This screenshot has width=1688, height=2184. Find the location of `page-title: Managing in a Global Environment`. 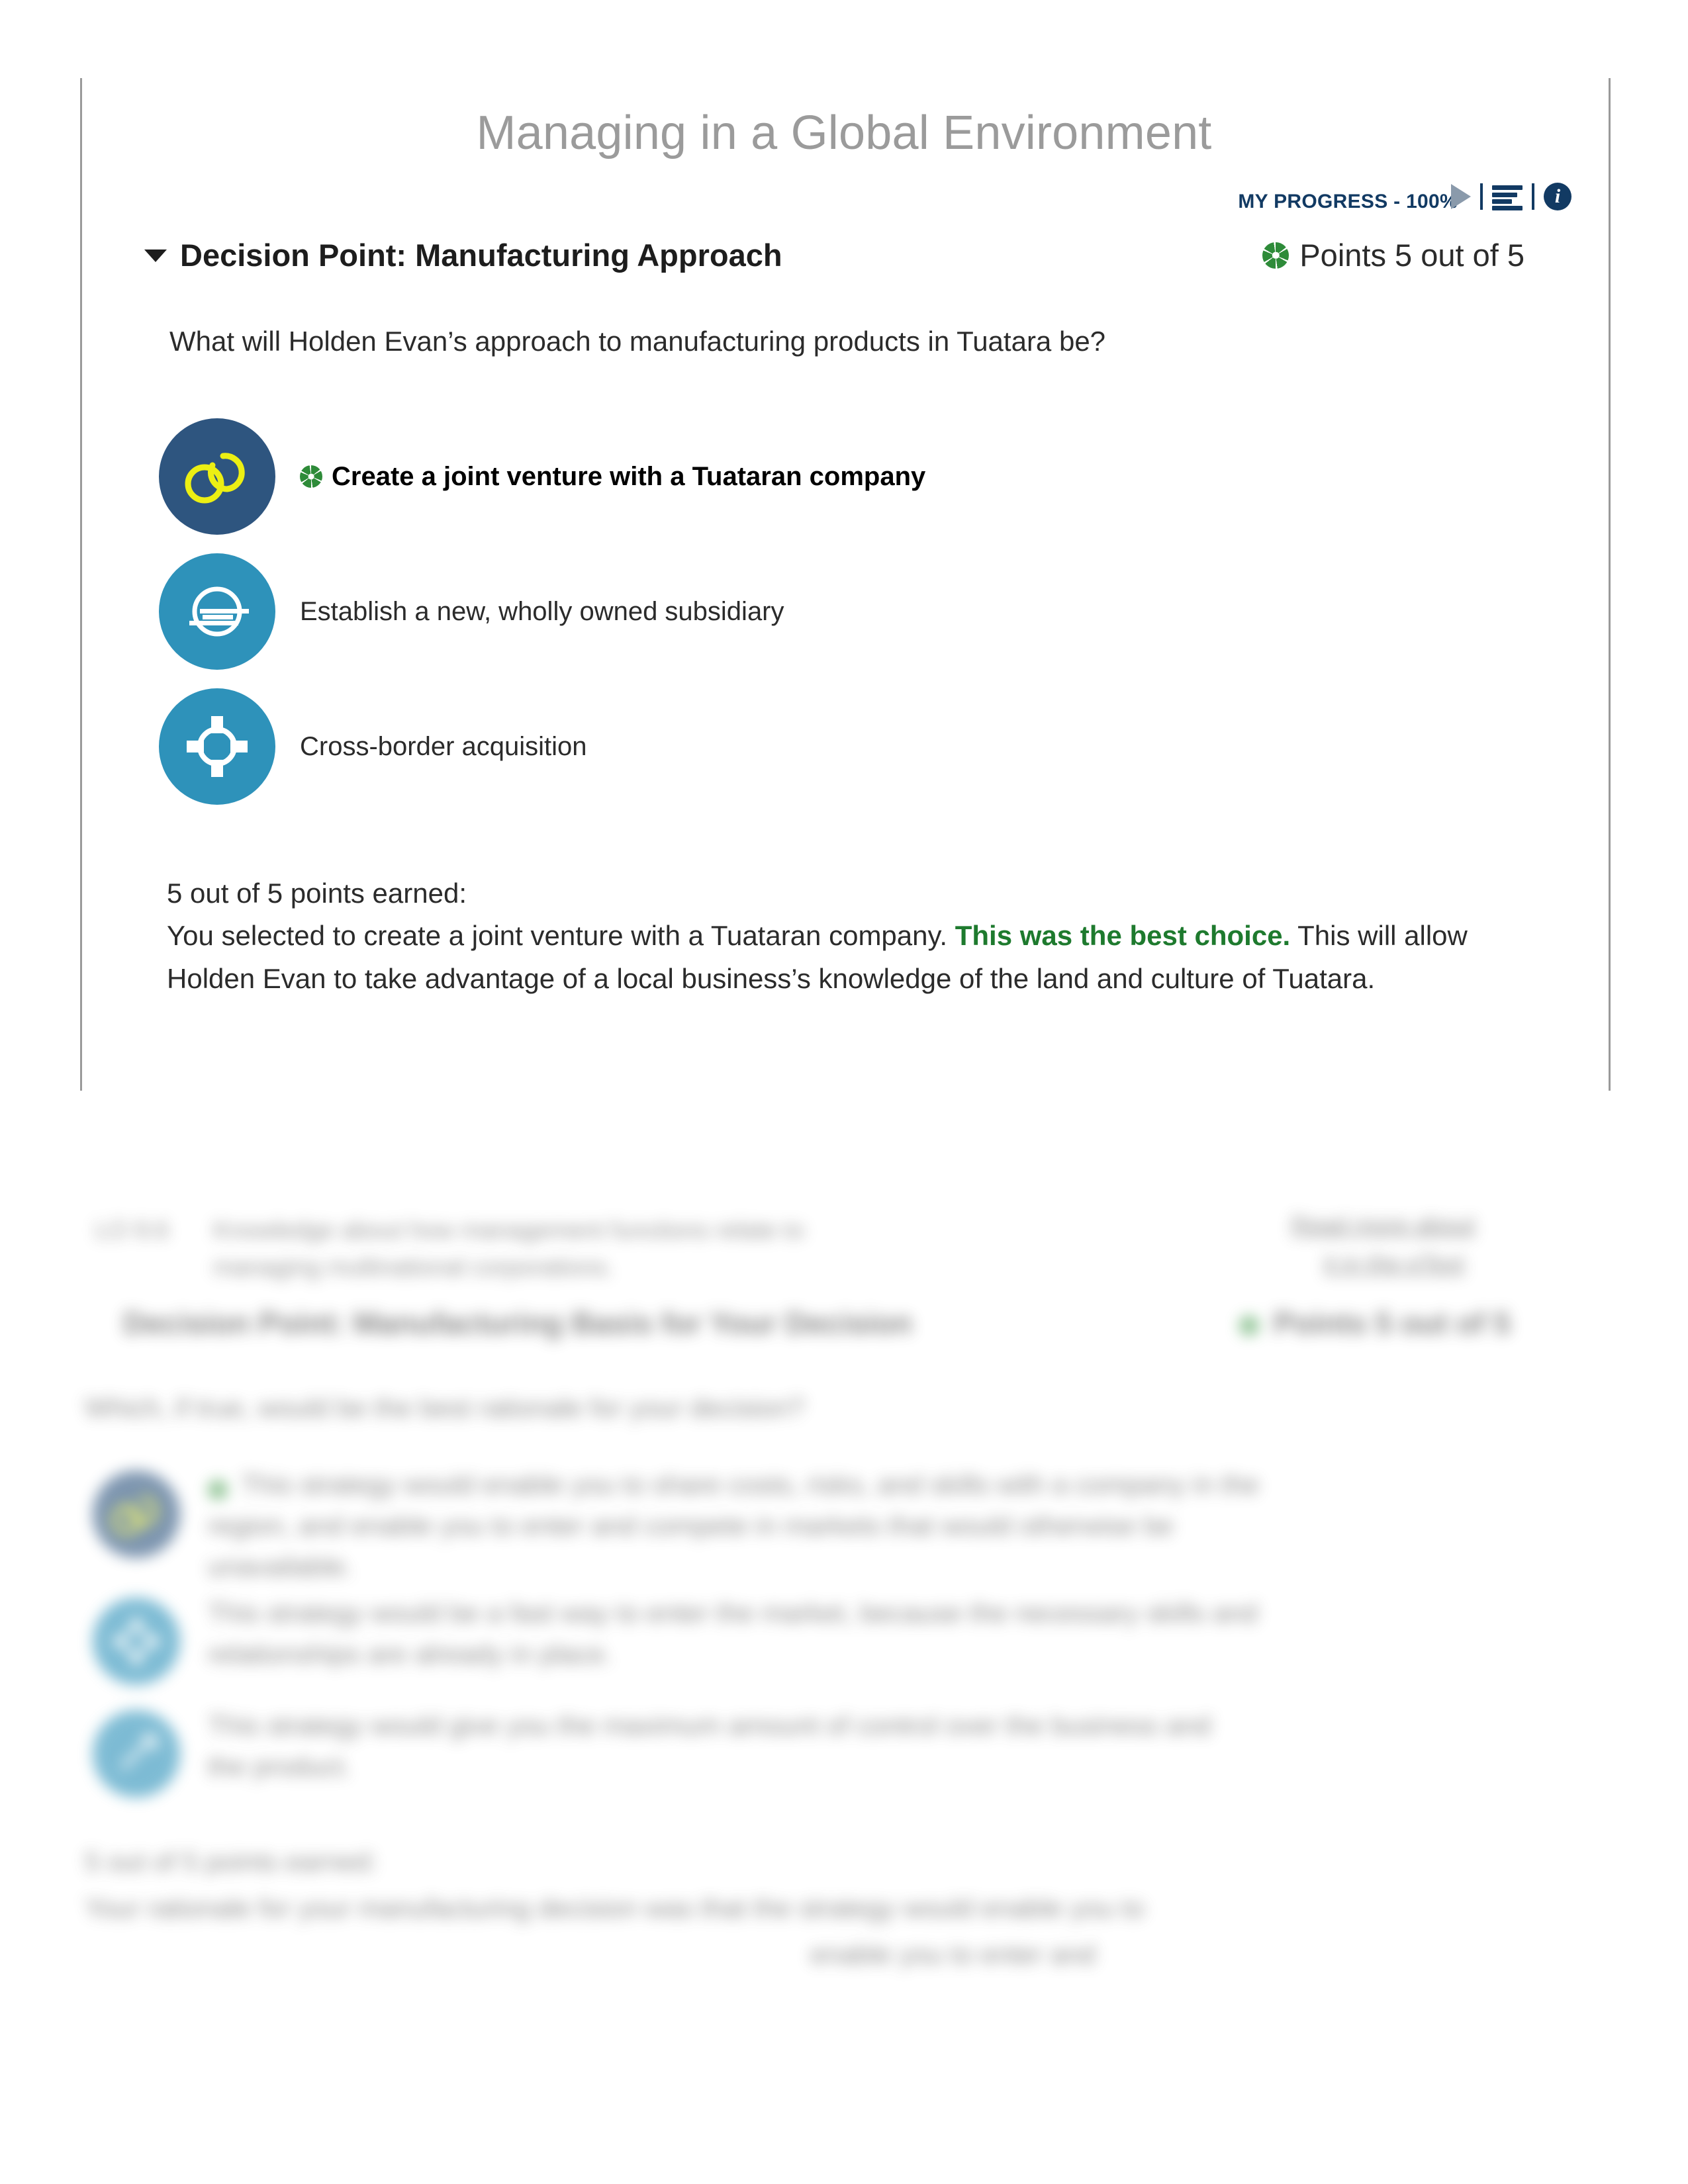

page-title: Managing in a Global Environment is located at coordinates (844, 133).